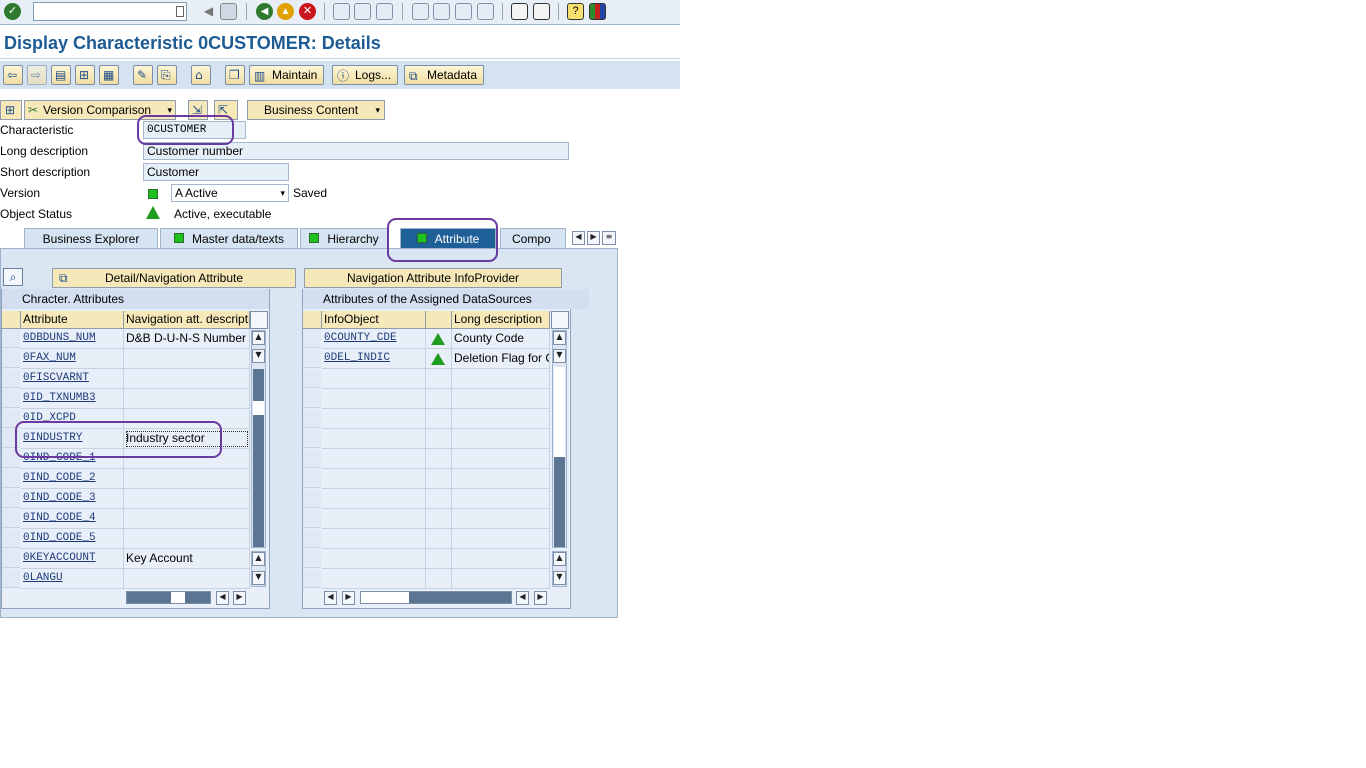 Image resolution: width=1366 pixels, height=768 pixels. Describe the element at coordinates (143, 75) in the screenshot. I see `display-change-button: ✎` at that location.